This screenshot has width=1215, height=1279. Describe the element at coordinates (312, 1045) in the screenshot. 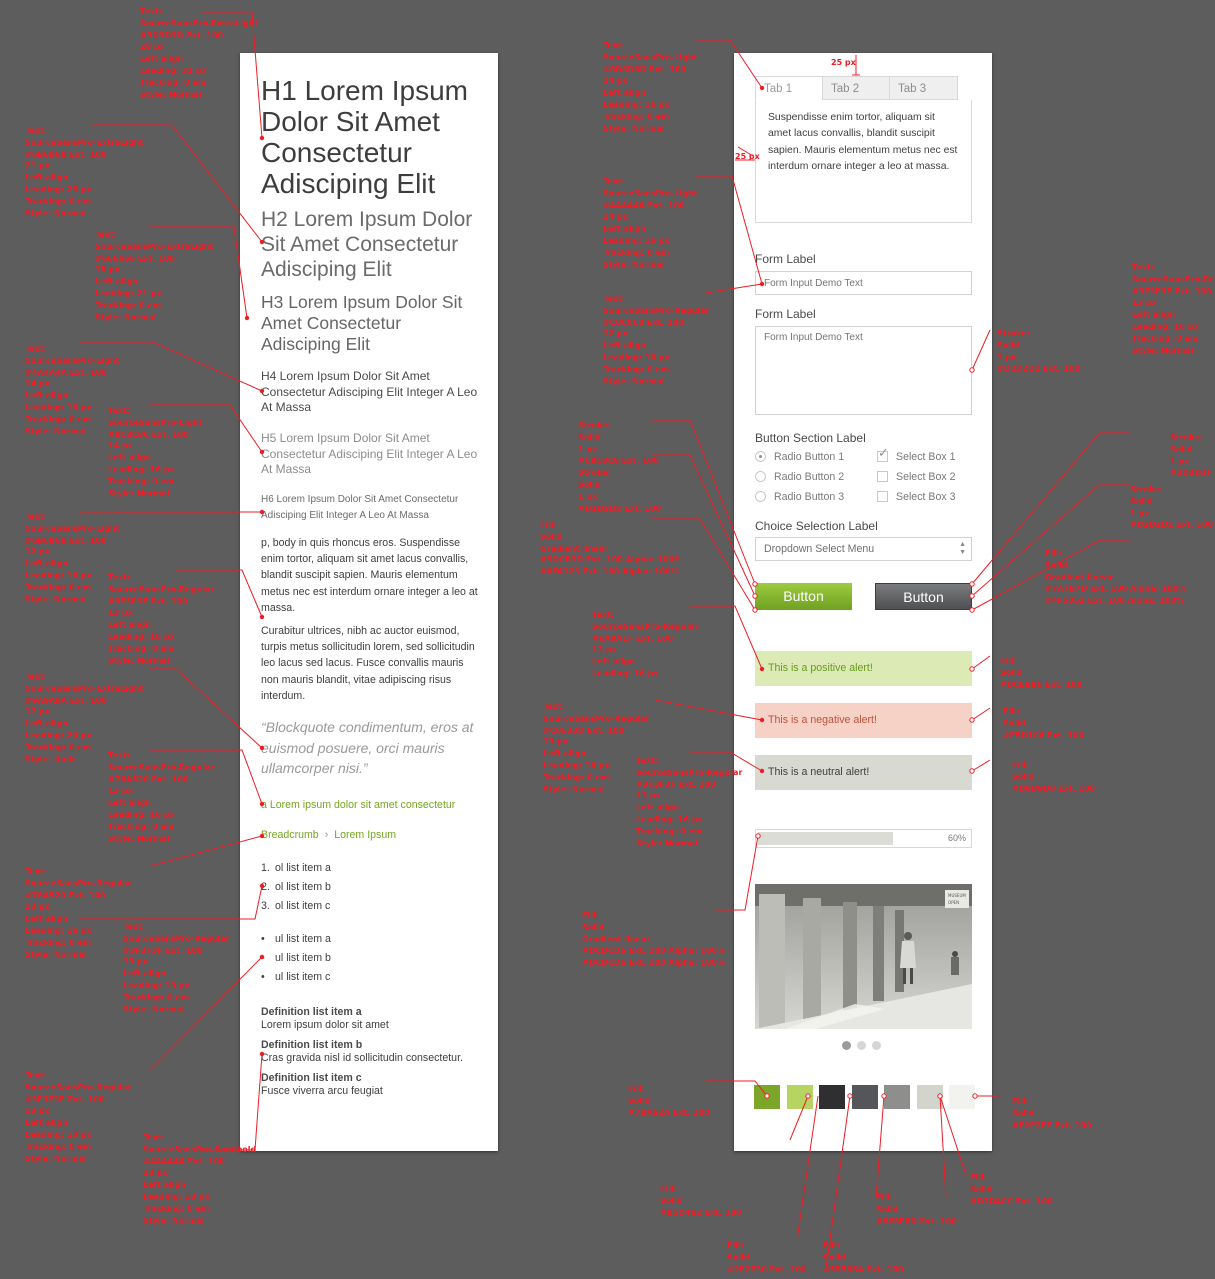

I see `definition-term: Definition list item b` at that location.